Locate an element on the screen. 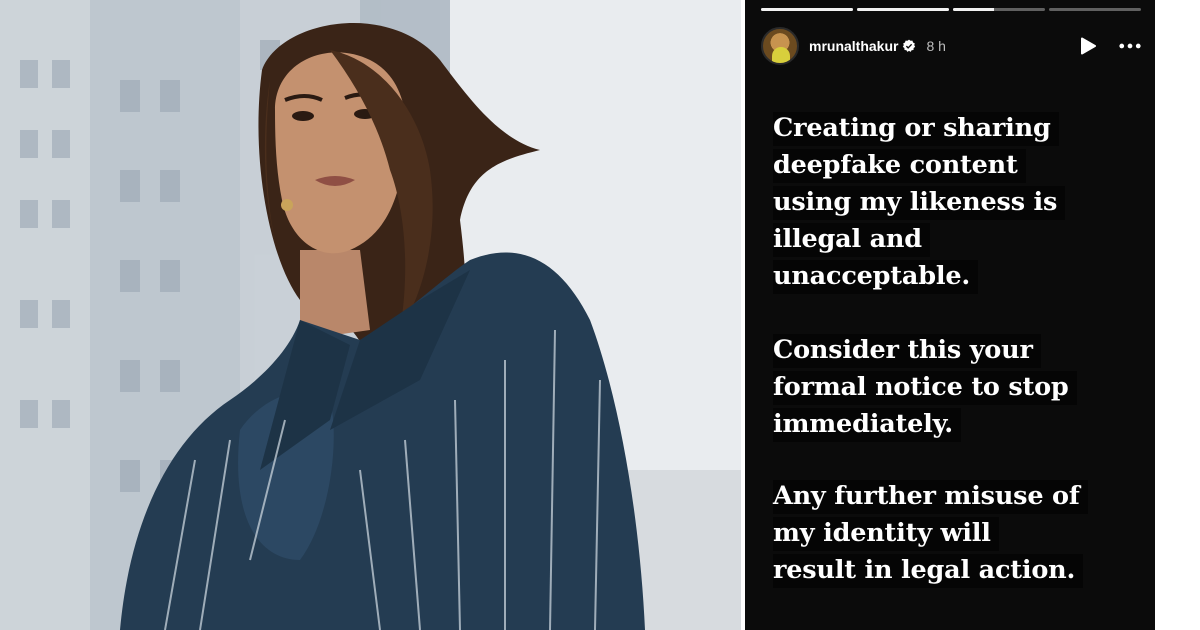  story-message-line: Any further misuse of is located at coordinates (930, 497).